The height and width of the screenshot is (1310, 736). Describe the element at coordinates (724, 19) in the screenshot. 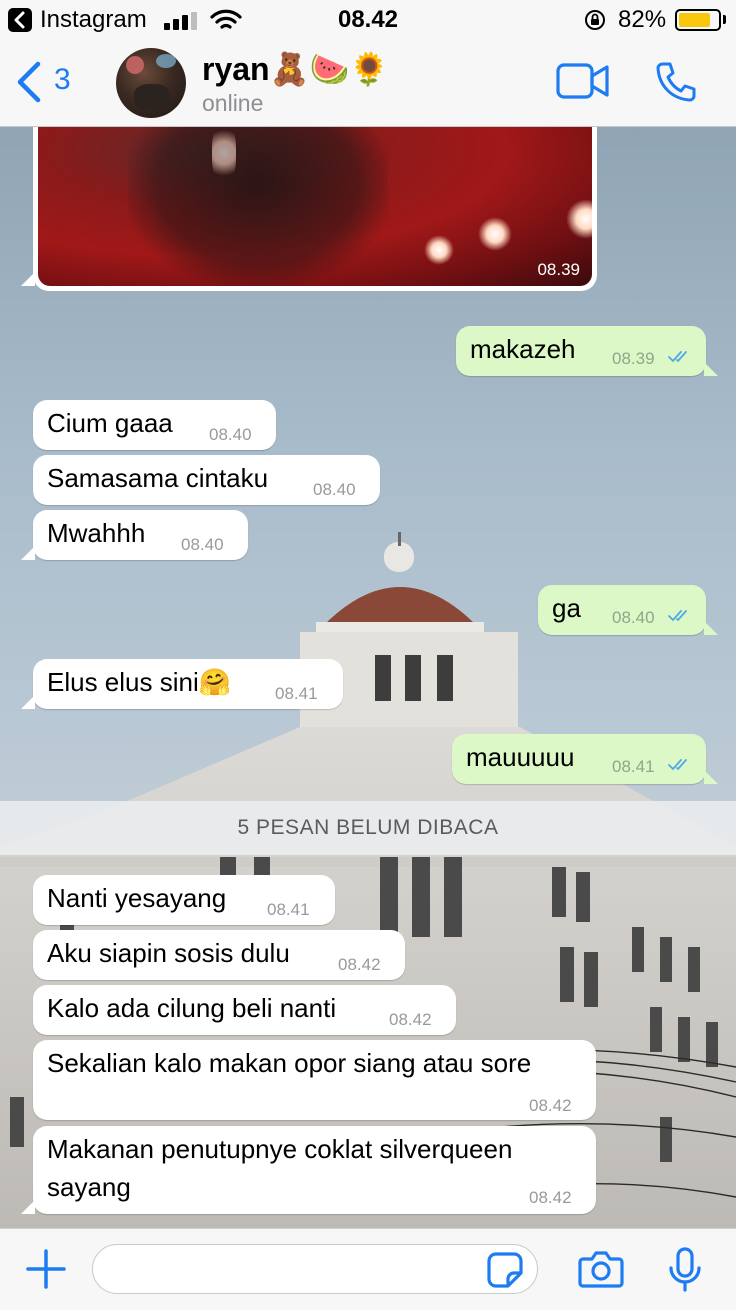

I see `battery-cap` at that location.